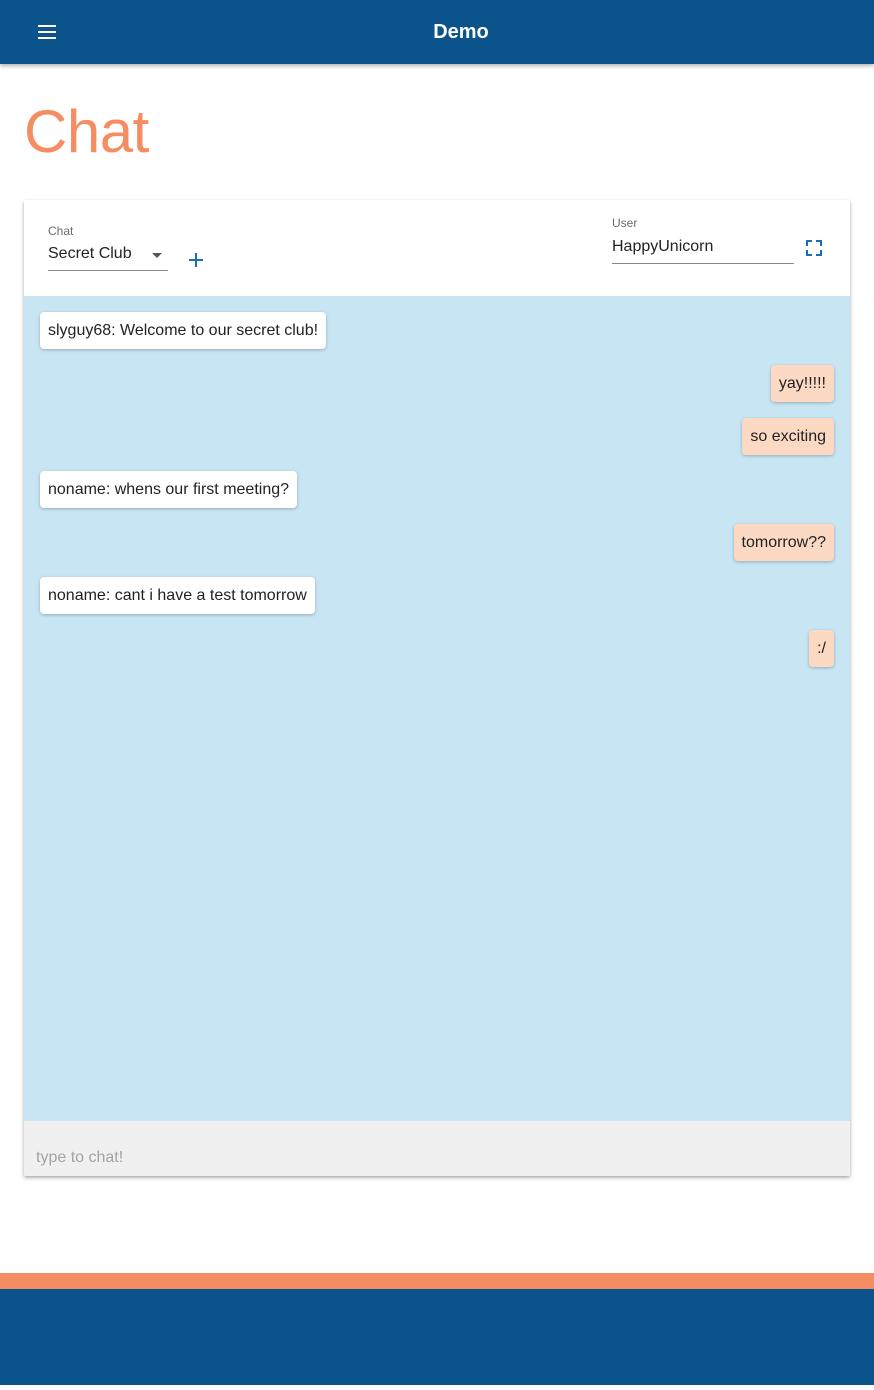 The width and height of the screenshot is (874, 1390). Describe the element at coordinates (183, 330) in the screenshot. I see `message-bubble: slyguy68: Welcome to our secret club!` at that location.